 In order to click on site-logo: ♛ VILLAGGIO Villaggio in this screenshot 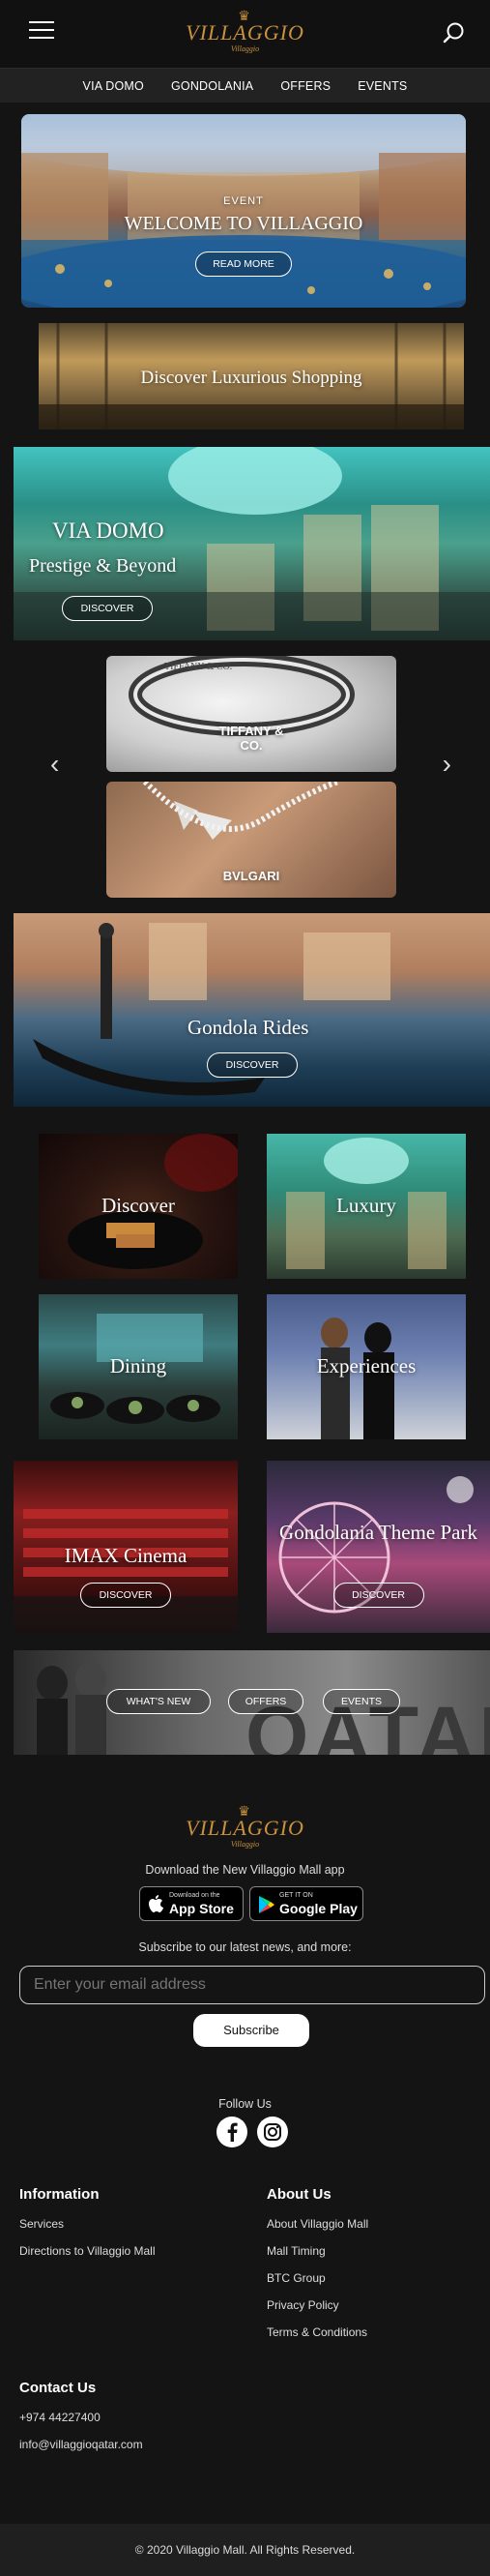, I will do `click(245, 31)`.